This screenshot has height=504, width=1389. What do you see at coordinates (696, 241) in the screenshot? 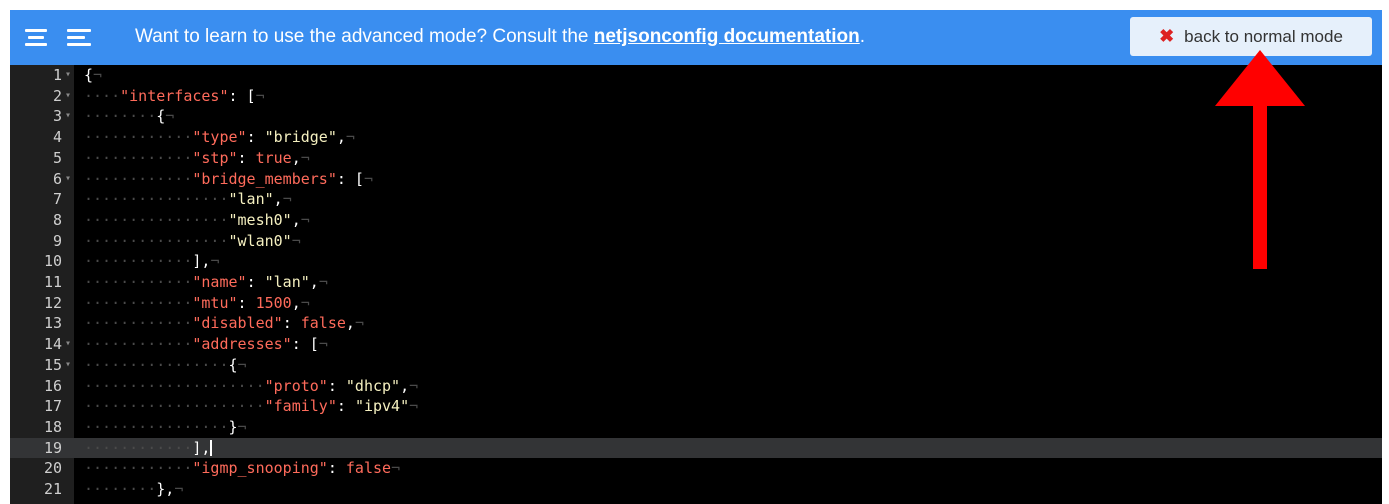
I see `code-line: 9 ················"wlan0"¬` at bounding box center [696, 241].